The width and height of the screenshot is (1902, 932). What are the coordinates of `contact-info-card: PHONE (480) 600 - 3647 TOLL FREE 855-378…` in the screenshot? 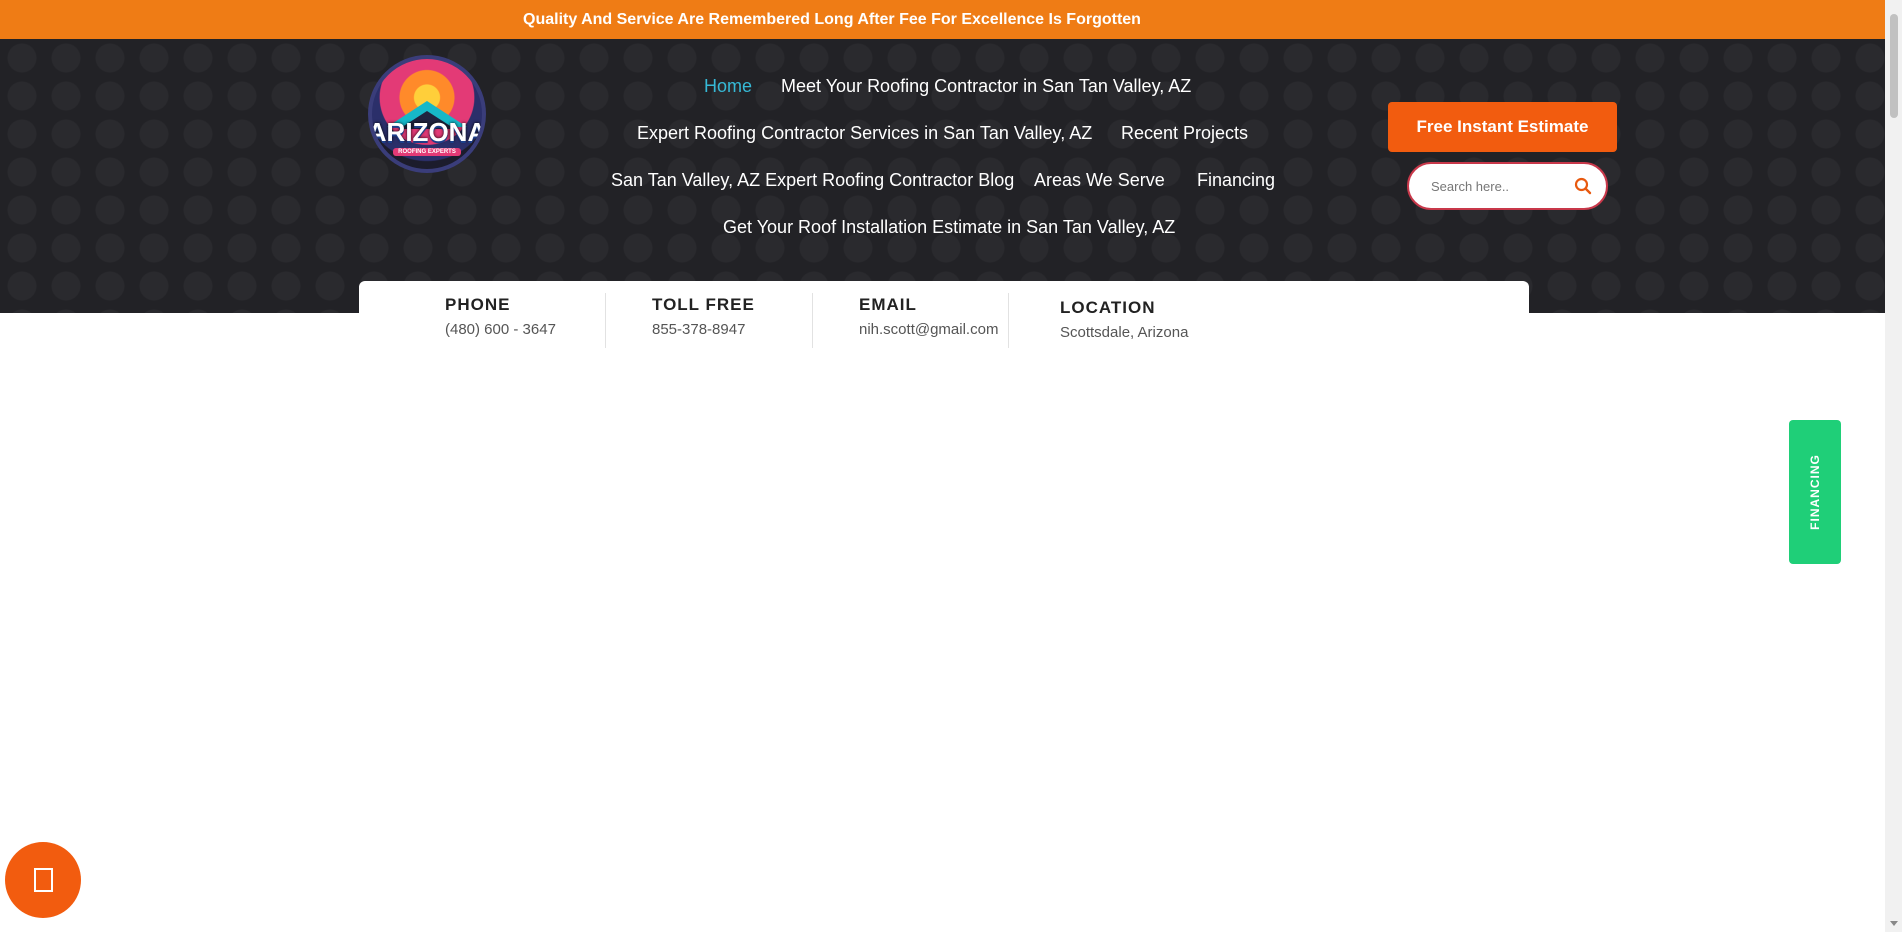 It's located at (944, 320).